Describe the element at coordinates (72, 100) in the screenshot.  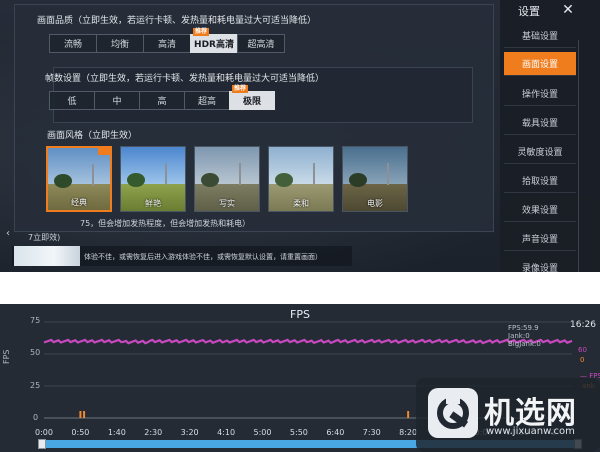
I see `framerate-option-low: 低` at that location.